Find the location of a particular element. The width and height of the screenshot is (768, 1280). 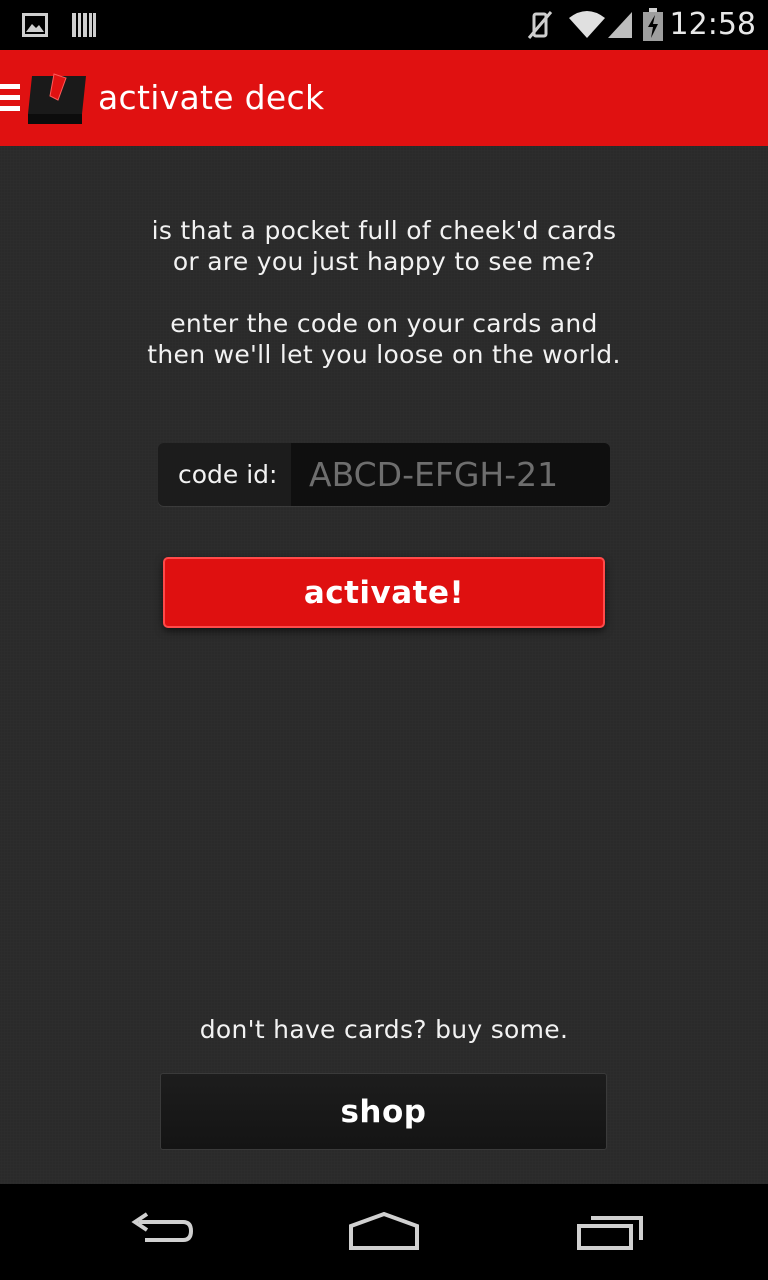

buy-prompt: don't have cards? buy some. is located at coordinates (384, 1029).